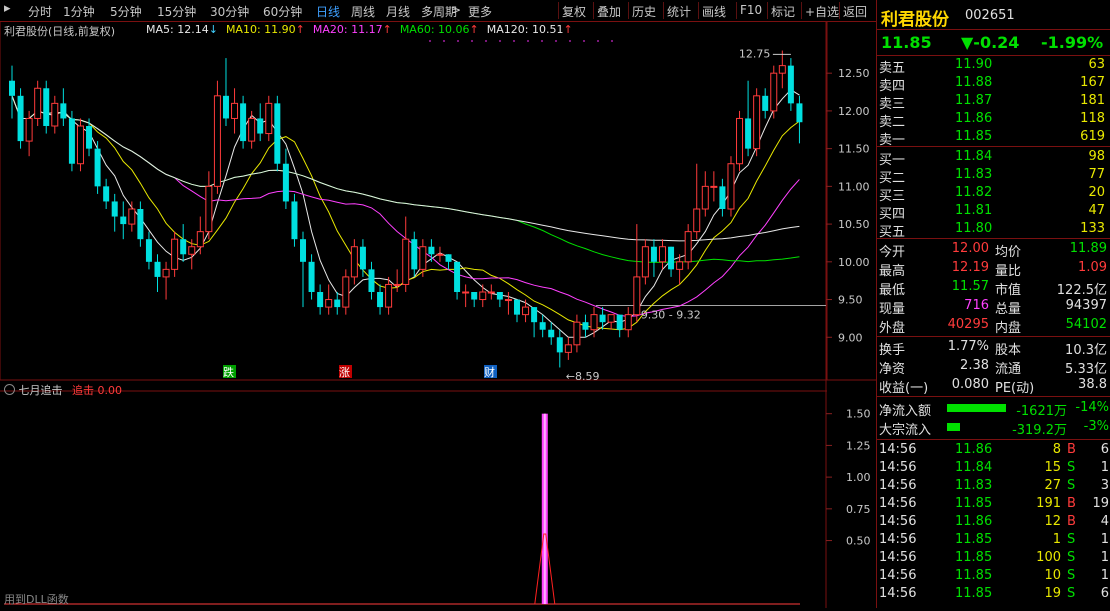 The height and width of the screenshot is (611, 1110). I want to click on ask-row: 卖五 11.90 63, so click(993, 66).